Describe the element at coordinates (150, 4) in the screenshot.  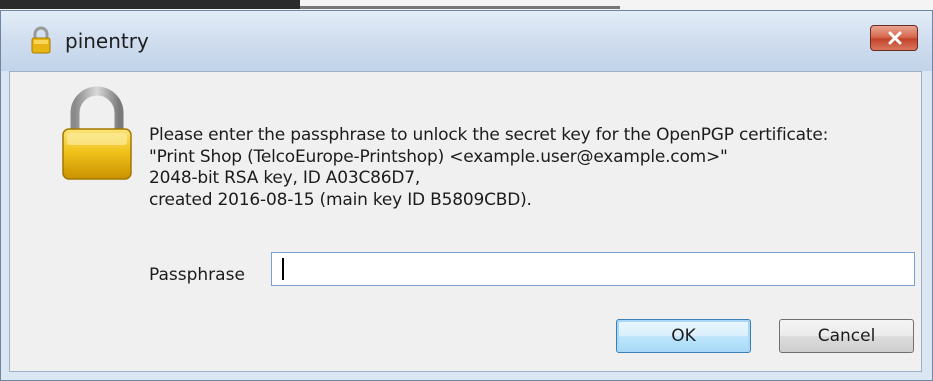
I see `background-fragment` at that location.